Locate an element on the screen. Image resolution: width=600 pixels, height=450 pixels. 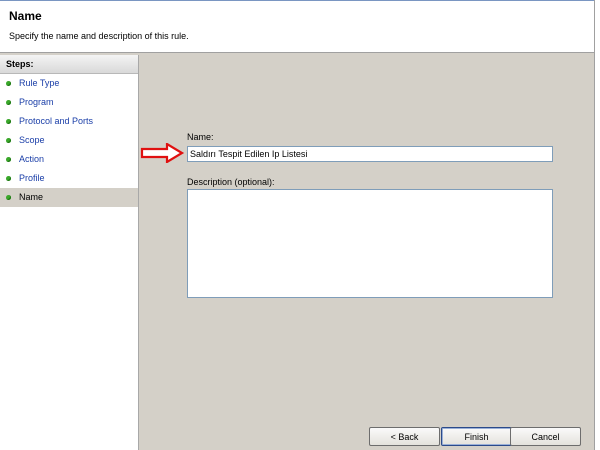
step-name: Name is located at coordinates (69, 197).